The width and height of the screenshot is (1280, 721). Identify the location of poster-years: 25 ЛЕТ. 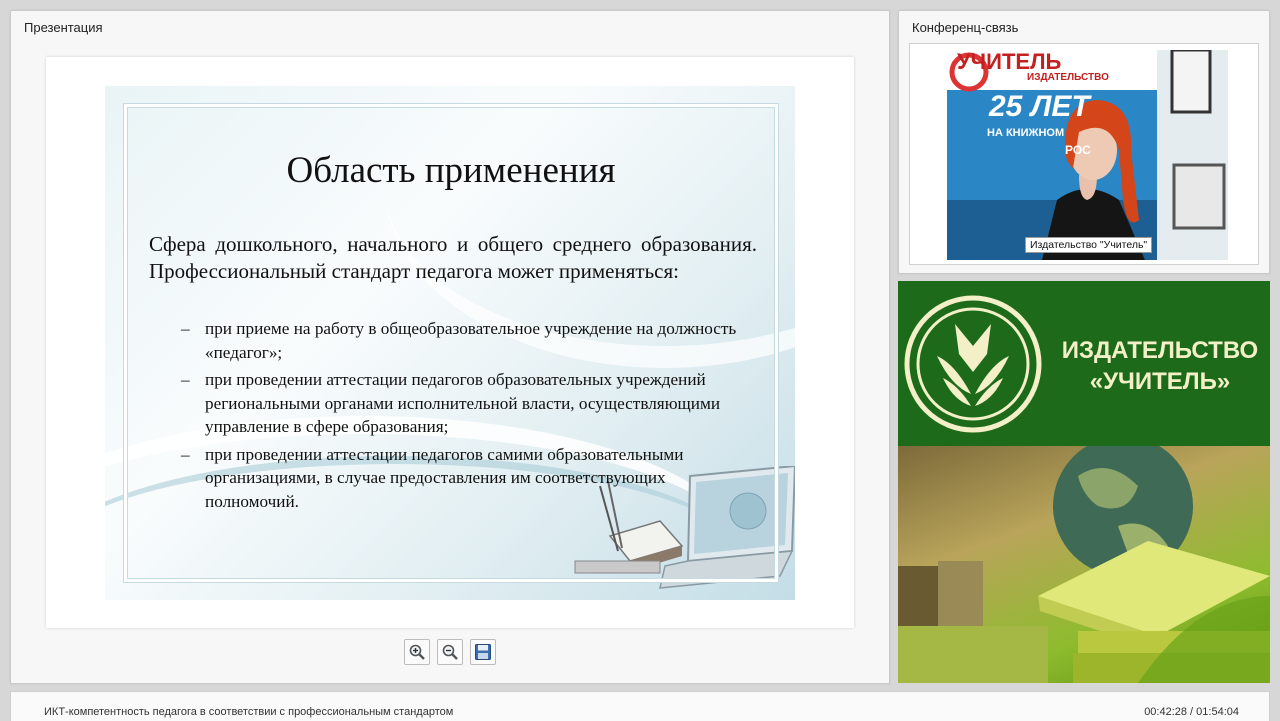
(1040, 106).